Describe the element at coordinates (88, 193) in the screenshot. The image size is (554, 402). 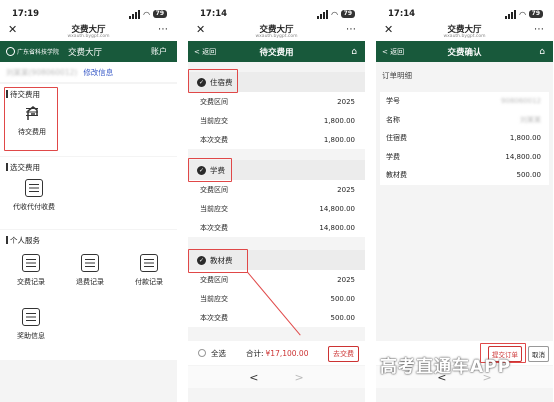
I see `section-optional-fees: 选交费用 代收代付收费` at that location.